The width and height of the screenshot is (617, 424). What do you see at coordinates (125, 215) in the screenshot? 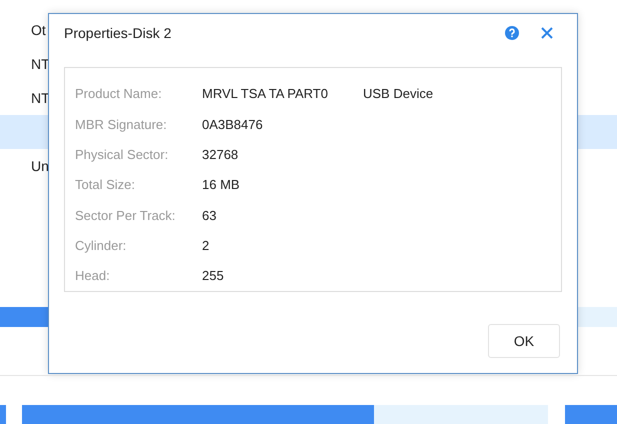
I see `property-label: Sector Per Track:` at bounding box center [125, 215].